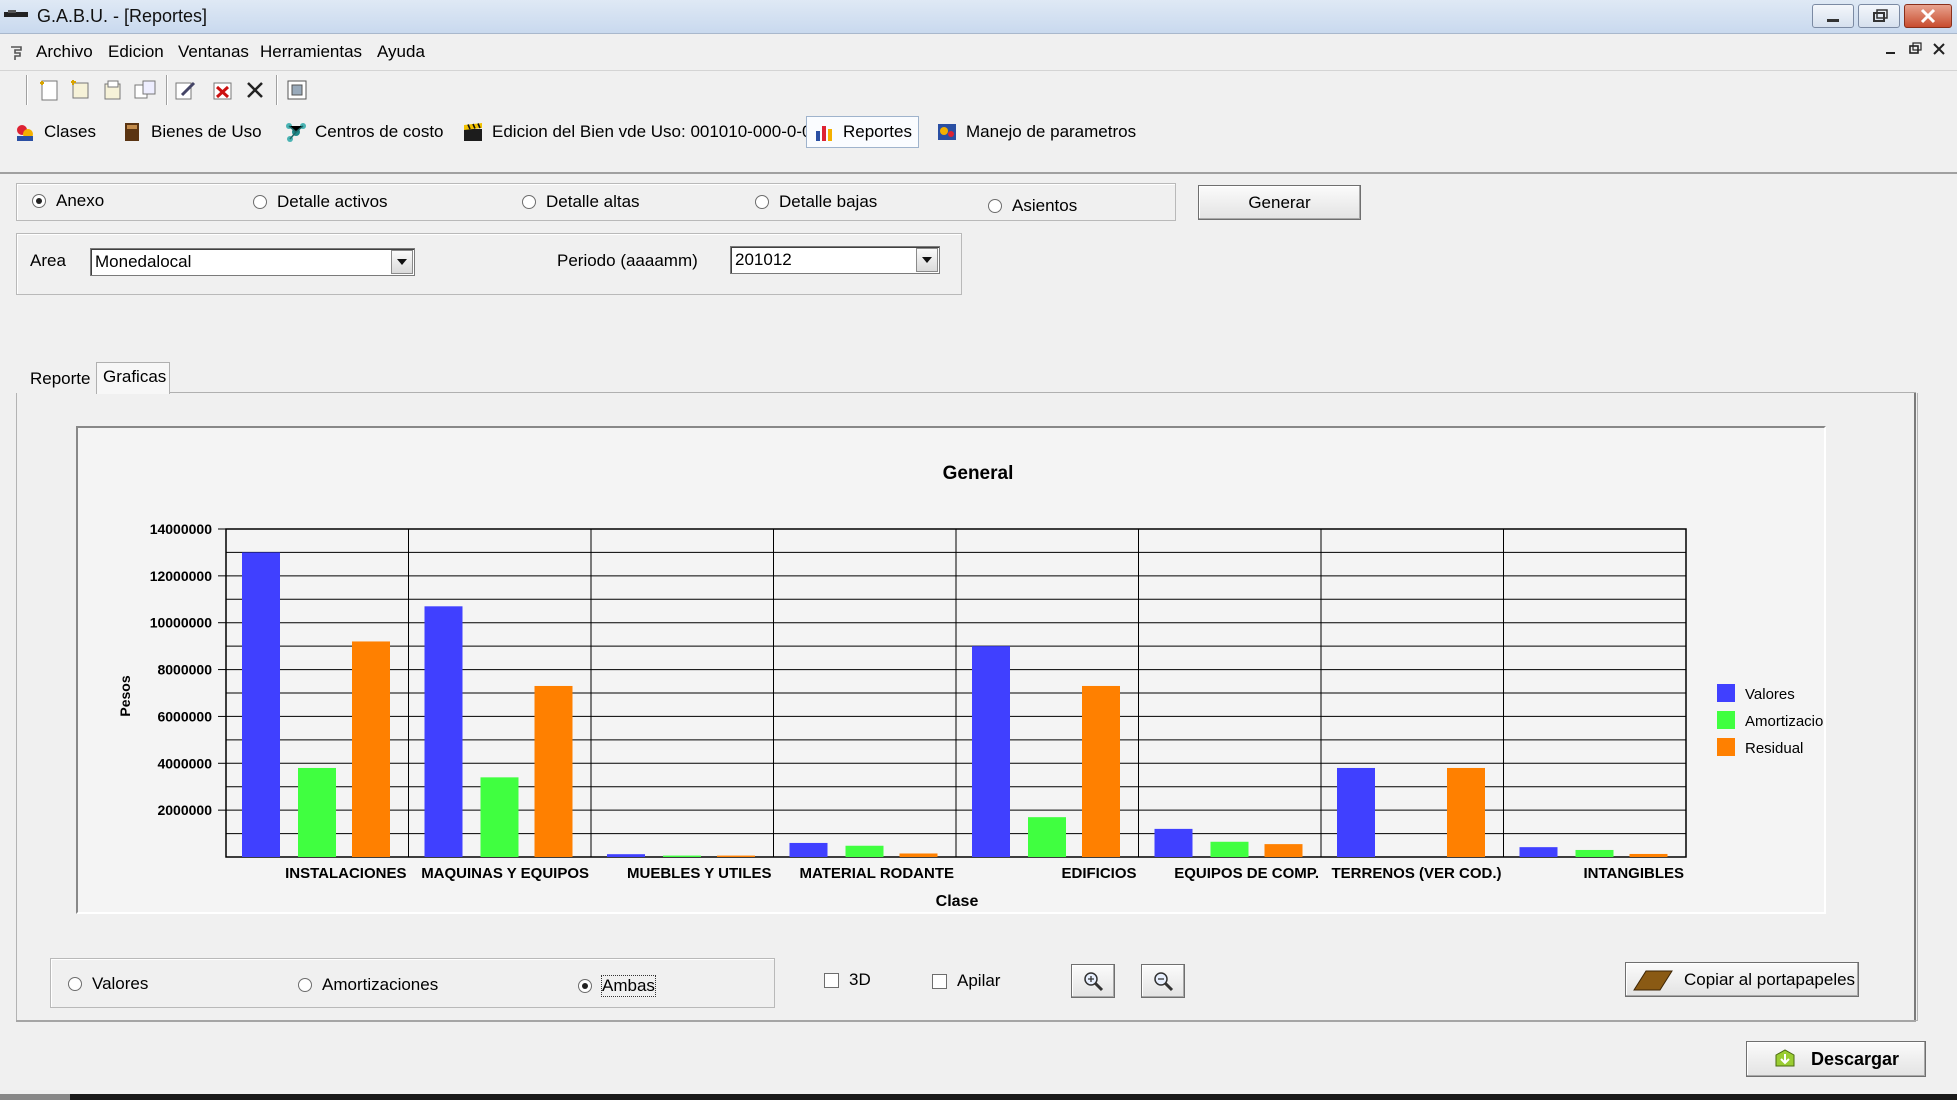  What do you see at coordinates (296, 132) in the screenshot?
I see `network-icon` at bounding box center [296, 132].